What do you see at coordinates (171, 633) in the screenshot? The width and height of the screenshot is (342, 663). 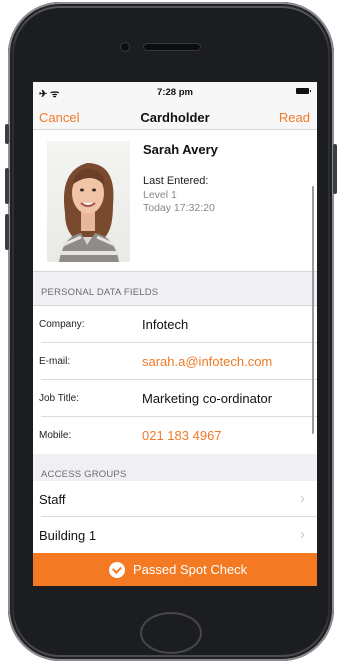 I see `home-button` at bounding box center [171, 633].